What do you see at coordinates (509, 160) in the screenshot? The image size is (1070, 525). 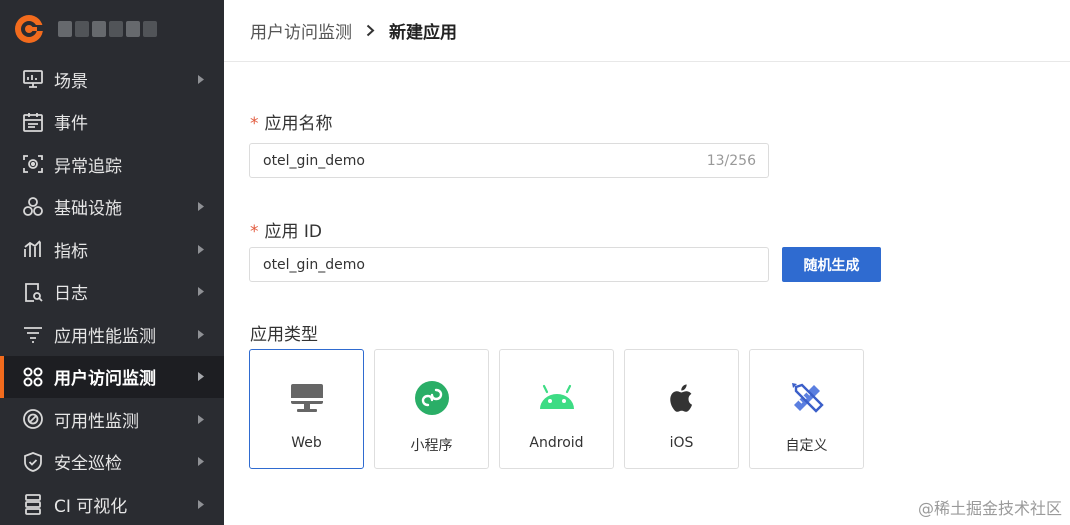 I see `app-name-input: otel_gin_demo 13/256` at bounding box center [509, 160].